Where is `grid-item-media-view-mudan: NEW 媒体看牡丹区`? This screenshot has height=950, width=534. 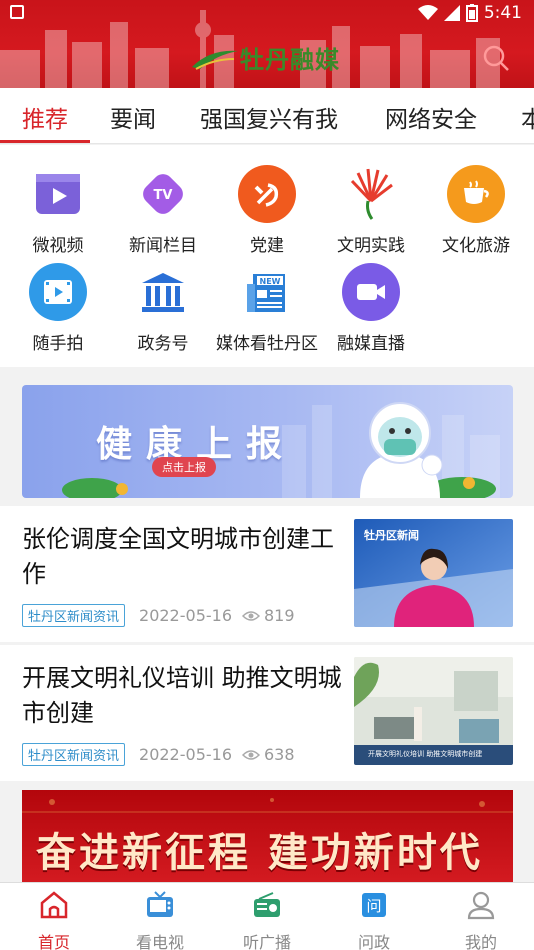
grid-item-media-view-mudan: NEW 媒体看牡丹区 is located at coordinates (267, 308).